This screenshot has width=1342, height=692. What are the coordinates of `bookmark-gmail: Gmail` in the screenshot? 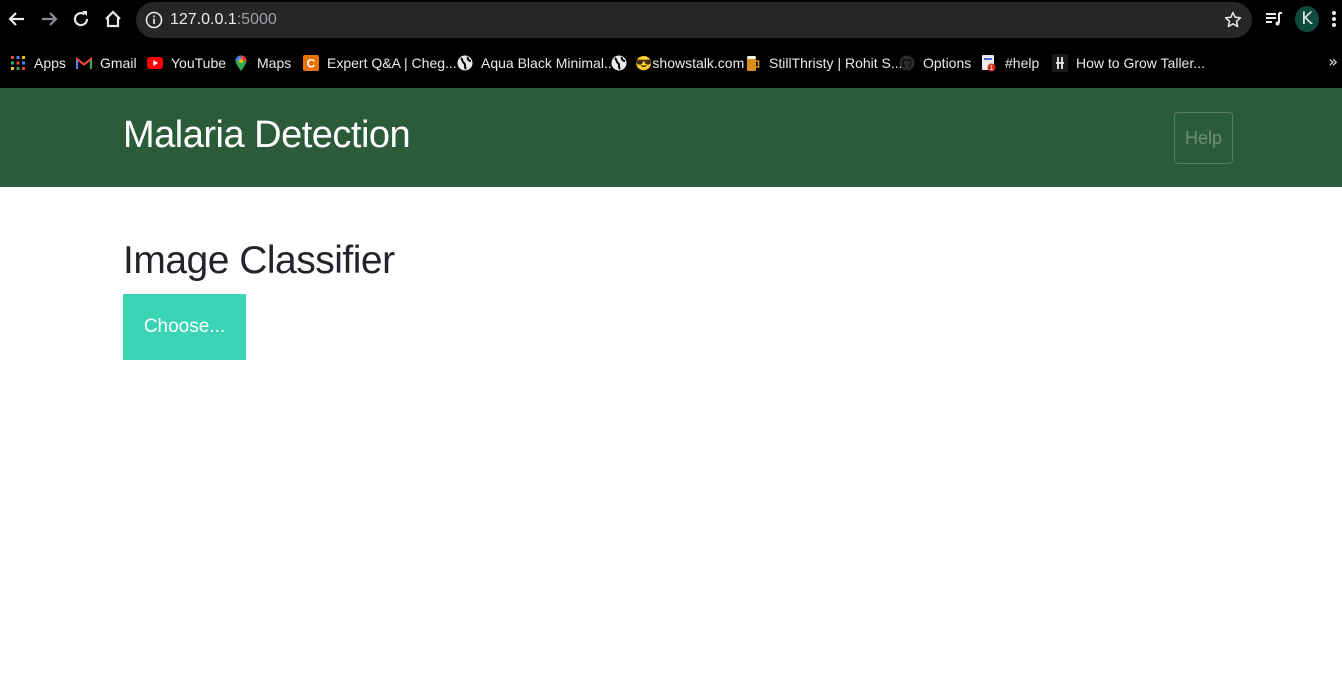 It's located at (106, 63).